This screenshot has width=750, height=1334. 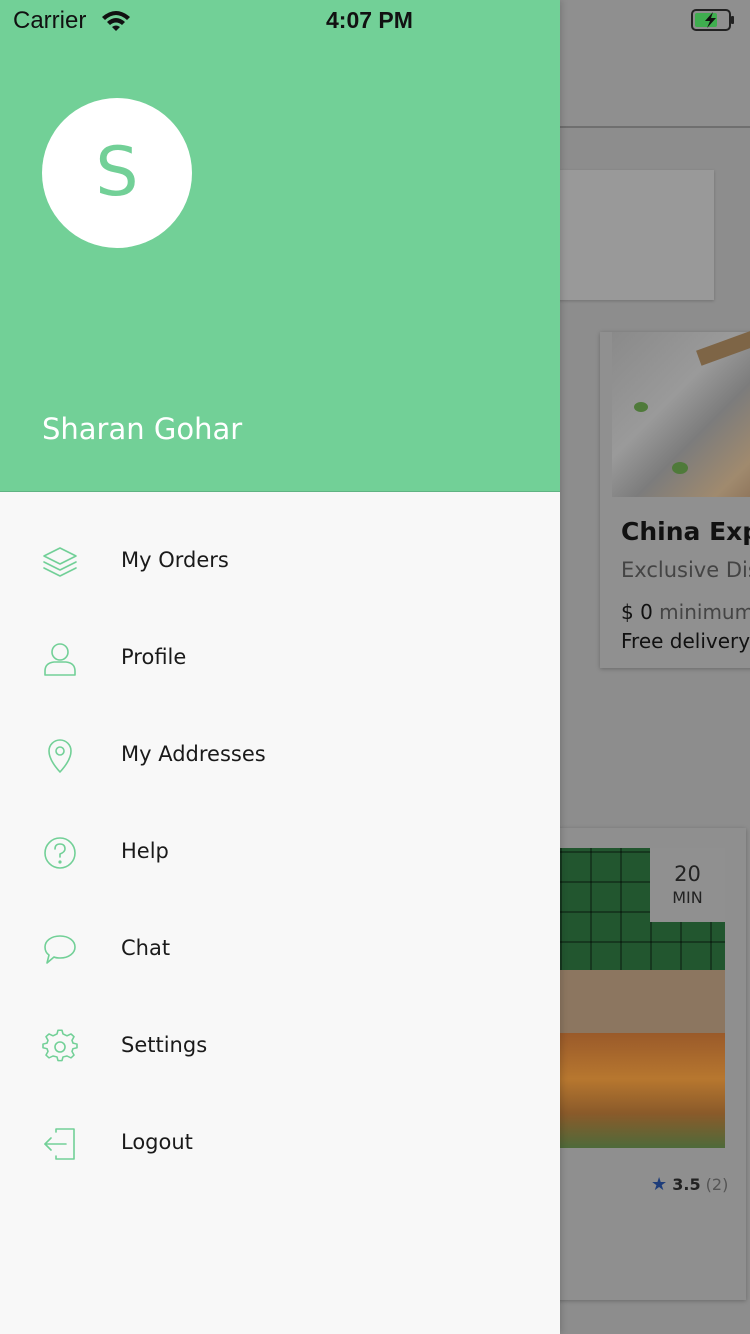 What do you see at coordinates (686, 1184) in the screenshot?
I see `rating-value: 3.5` at bounding box center [686, 1184].